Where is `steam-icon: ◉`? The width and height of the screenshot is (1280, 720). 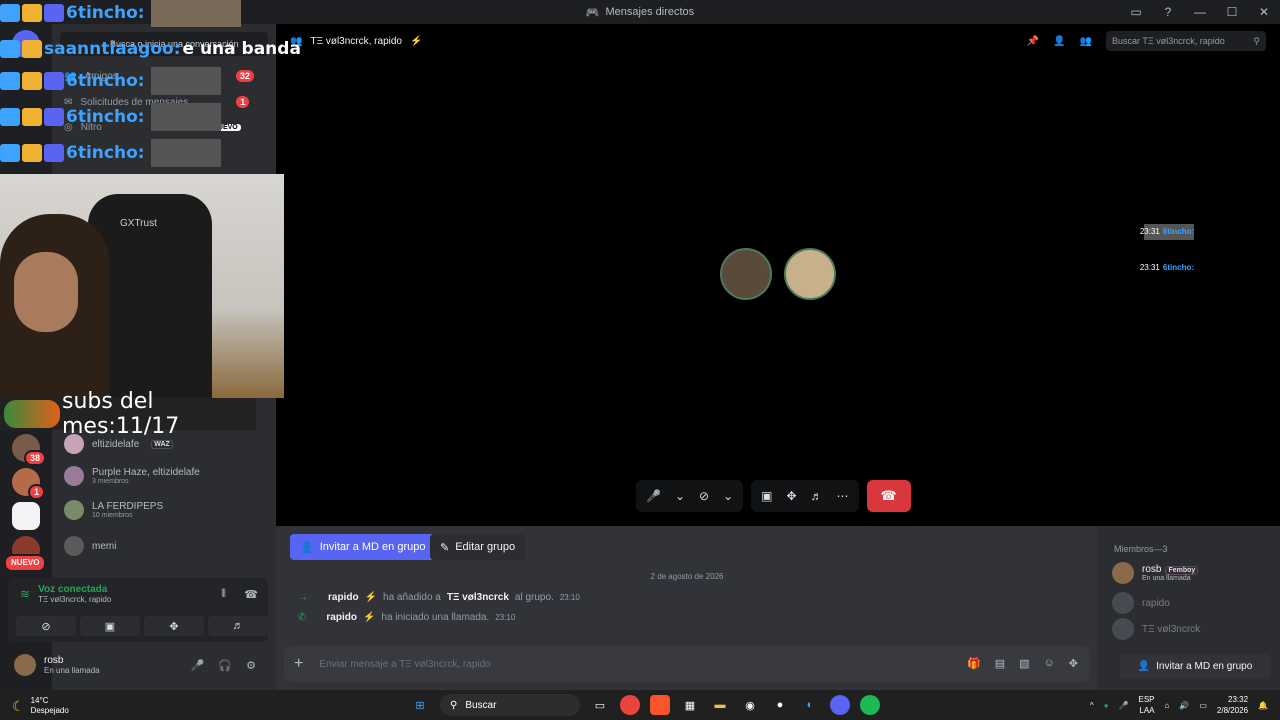 steam-icon: ◉ is located at coordinates (750, 705).